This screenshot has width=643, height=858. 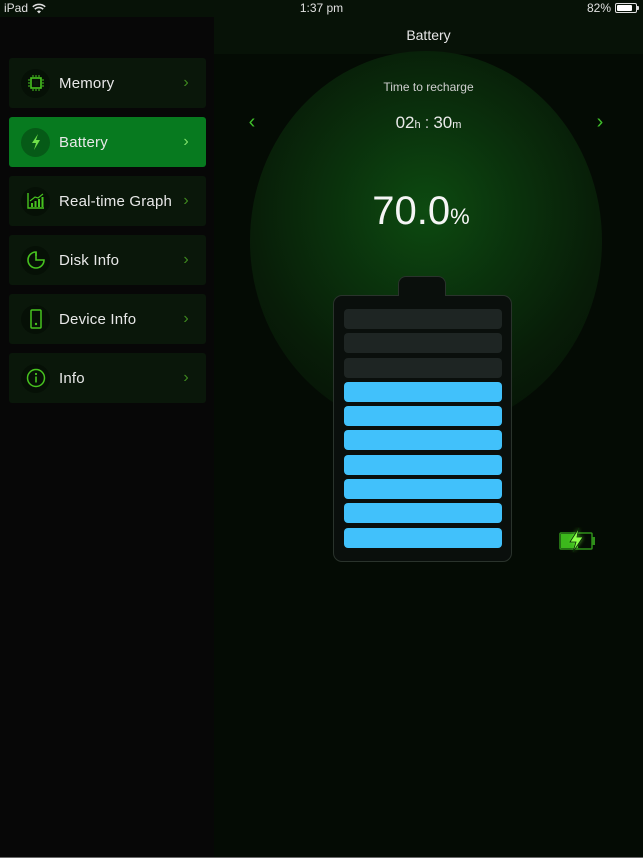 What do you see at coordinates (252, 122) in the screenshot?
I see `prev-arrow-button: ‹` at bounding box center [252, 122].